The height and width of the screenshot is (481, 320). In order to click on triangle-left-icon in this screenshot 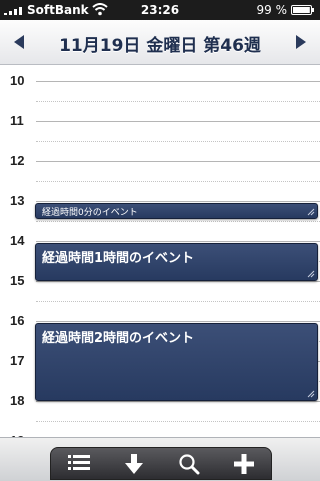, I will do `click(19, 42)`.